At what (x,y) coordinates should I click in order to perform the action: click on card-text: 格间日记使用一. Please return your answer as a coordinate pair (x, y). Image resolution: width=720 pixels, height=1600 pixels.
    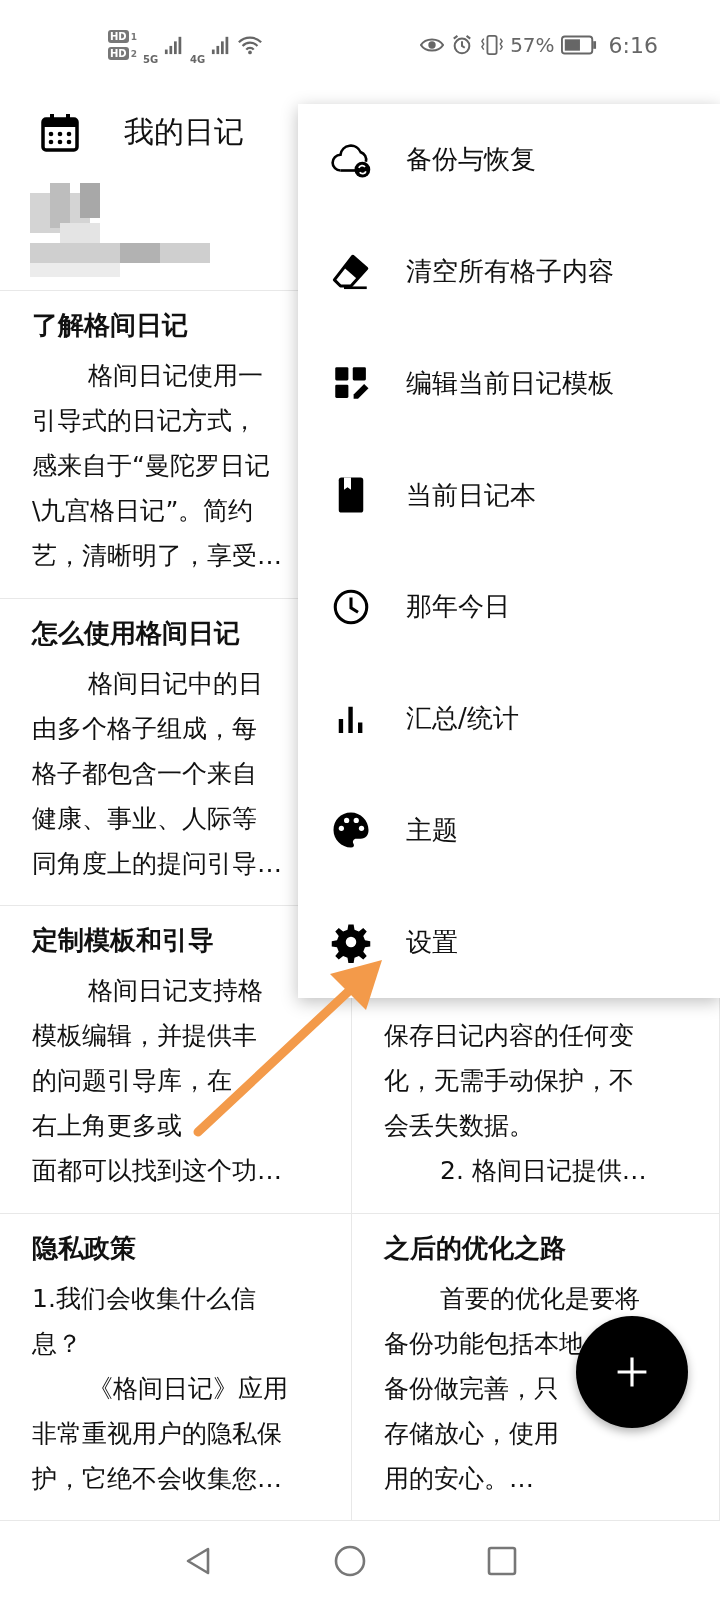
    Looking at the image, I should click on (175, 376).